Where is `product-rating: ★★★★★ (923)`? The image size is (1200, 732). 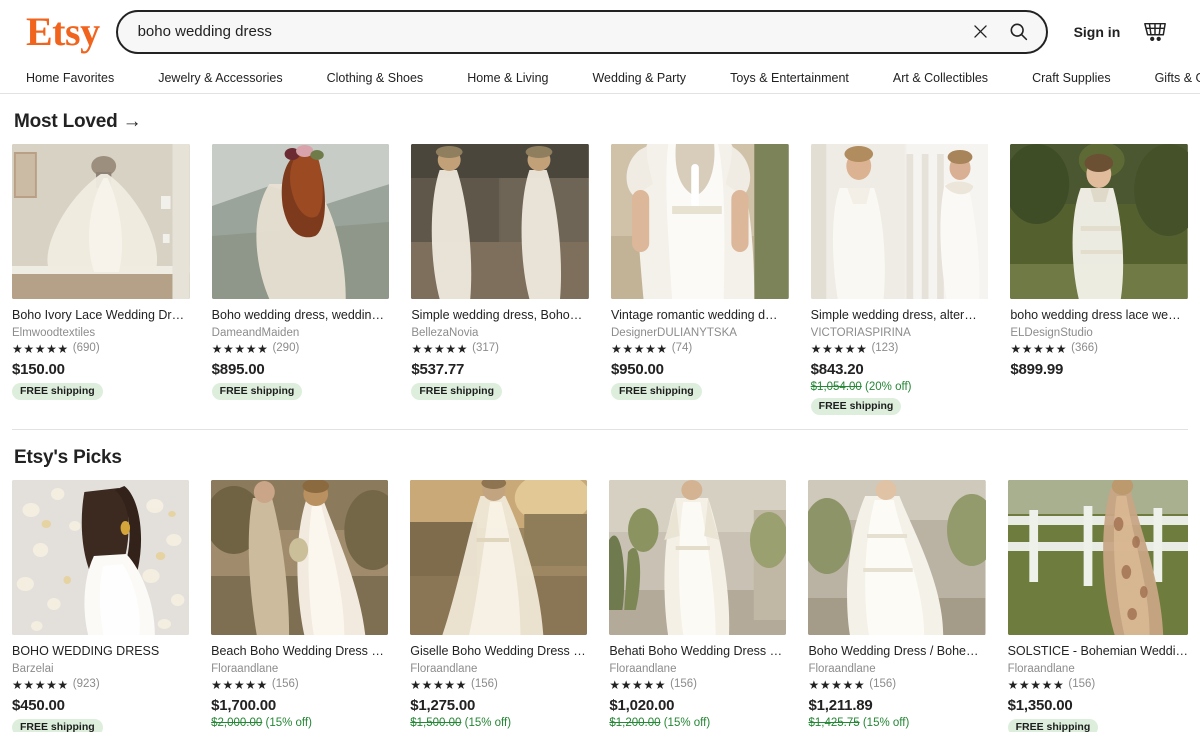
product-rating: ★★★★★ (923) is located at coordinates (100, 685).